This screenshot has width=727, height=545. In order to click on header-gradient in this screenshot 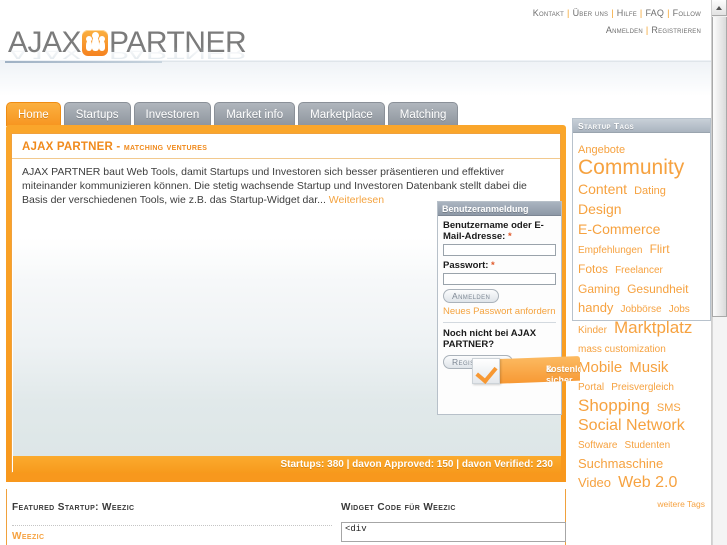, I will do `click(355, 78)`.